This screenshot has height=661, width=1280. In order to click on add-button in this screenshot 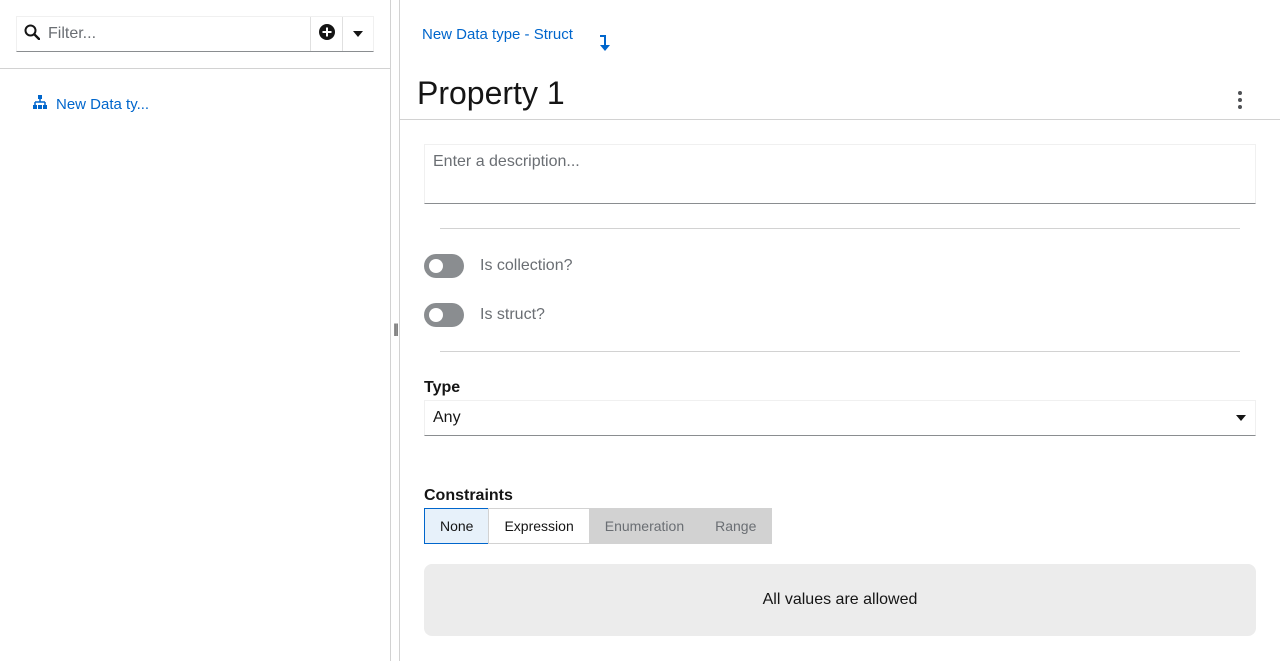, I will do `click(326, 34)`.